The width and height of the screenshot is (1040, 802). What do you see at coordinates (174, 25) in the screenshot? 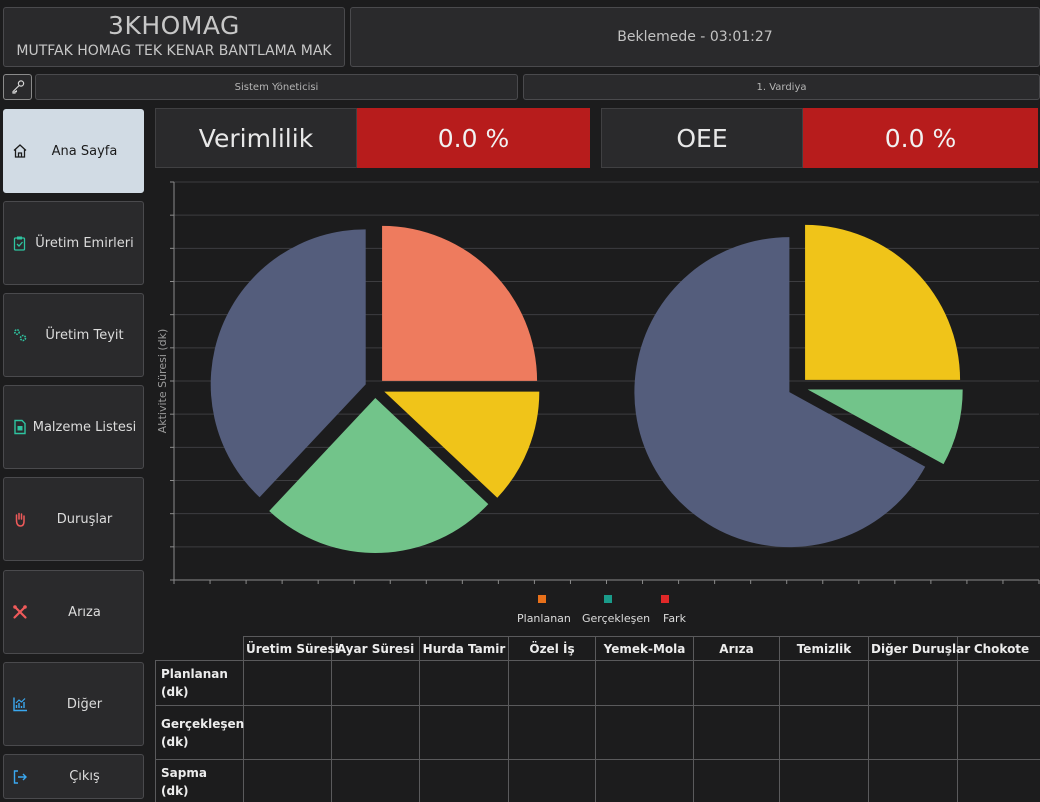
I see `brand-title: 3KHOMAG` at bounding box center [174, 25].